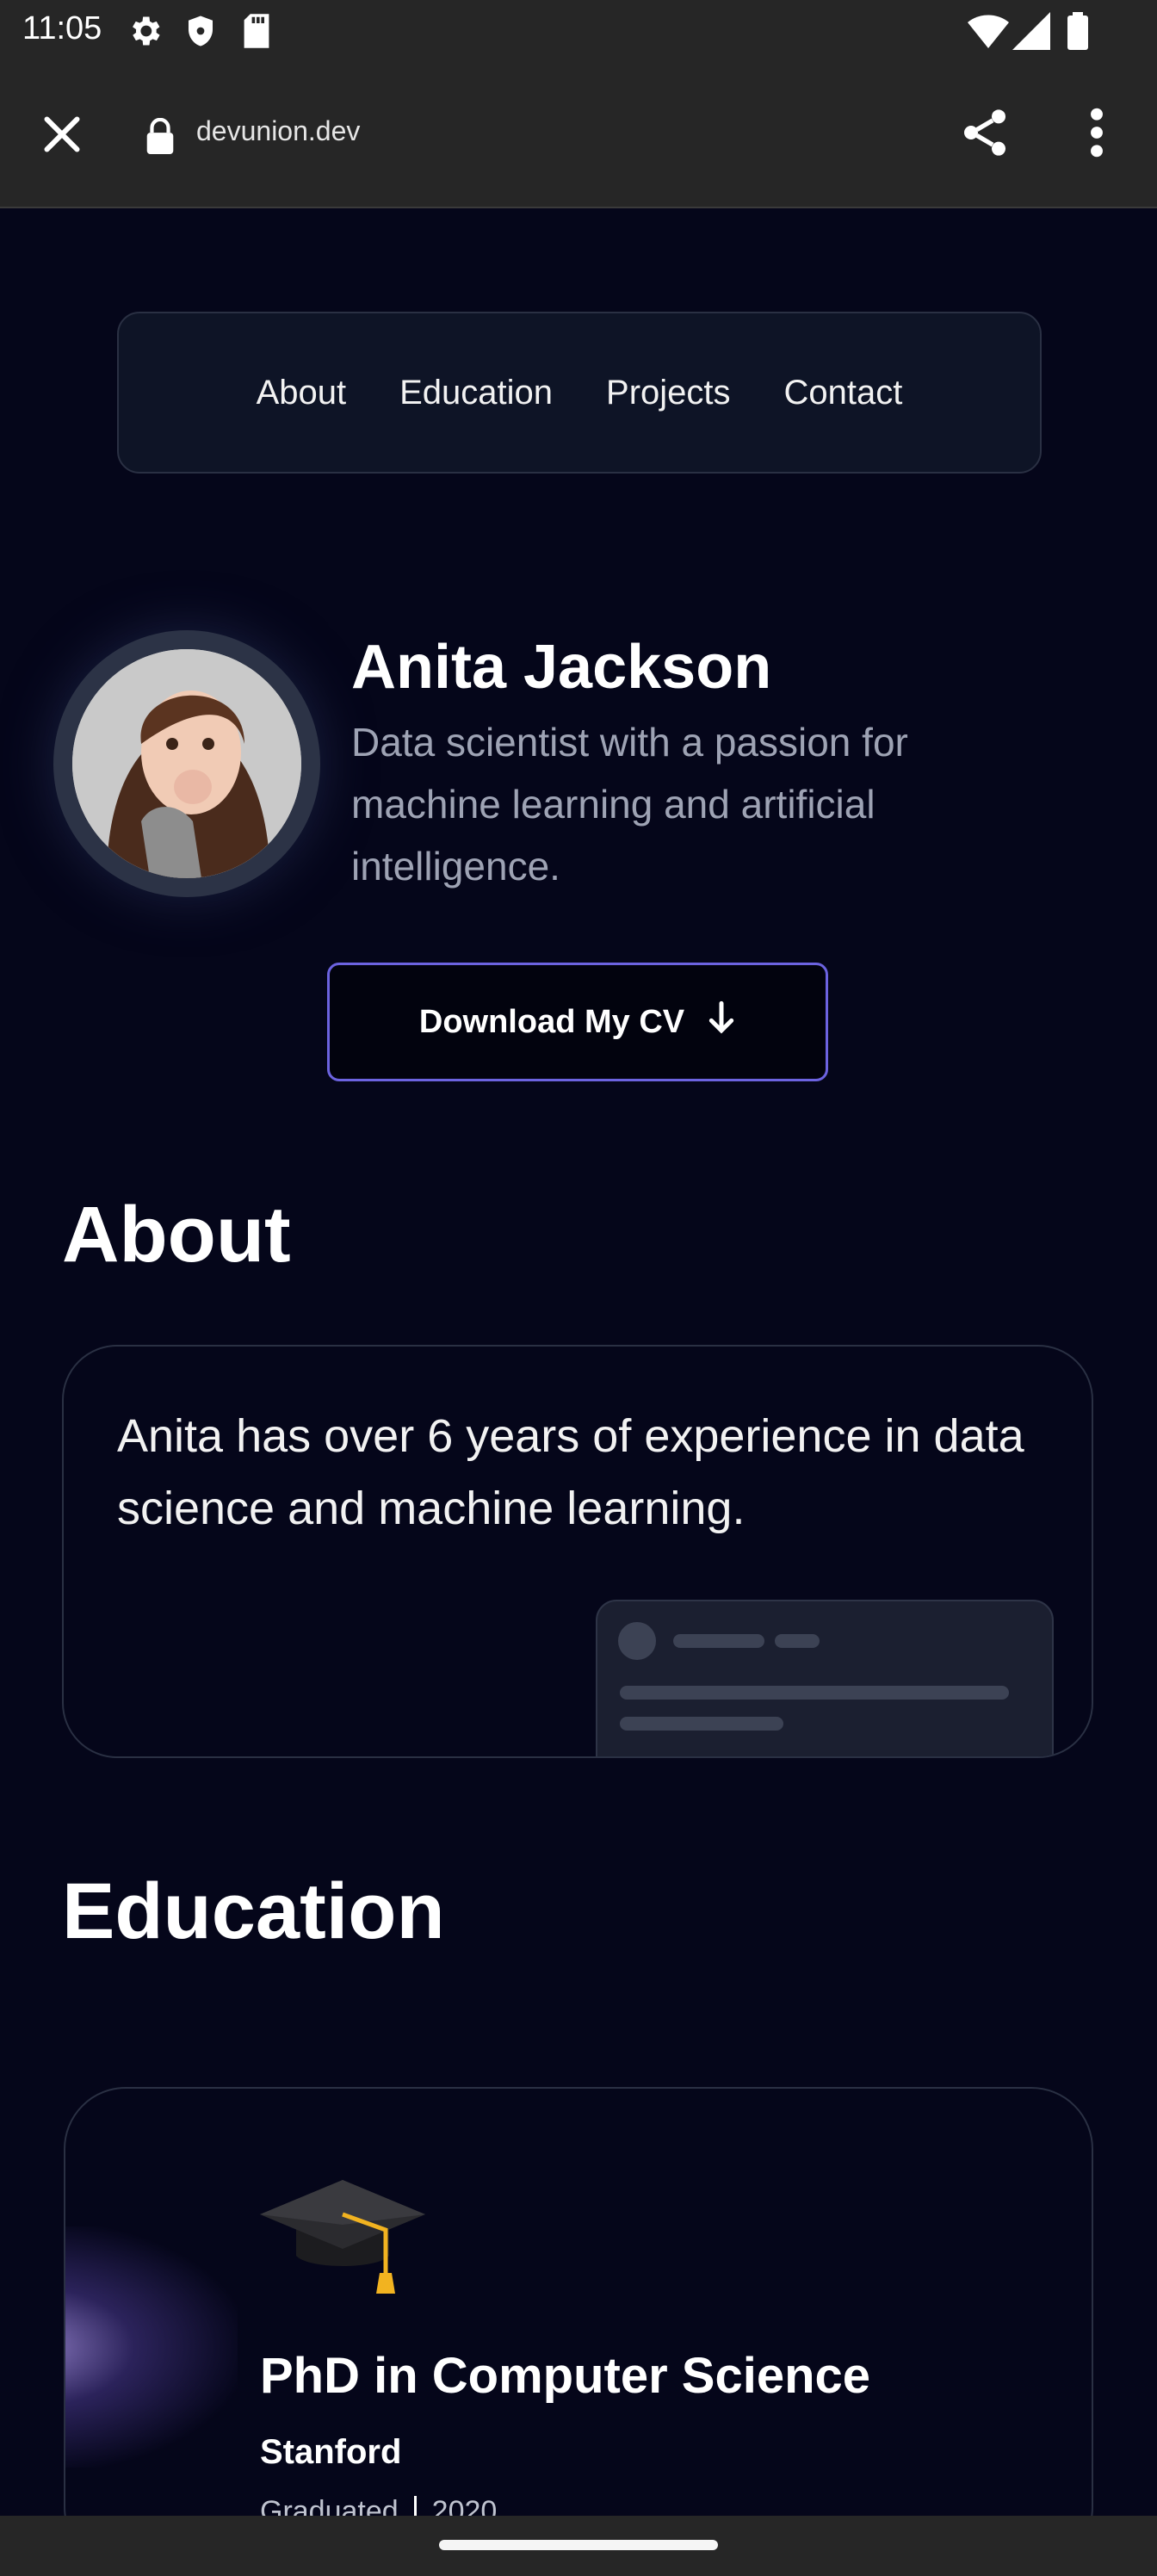 The image size is (1157, 2576). What do you see at coordinates (254, 1911) in the screenshot?
I see `education-heading: Education` at bounding box center [254, 1911].